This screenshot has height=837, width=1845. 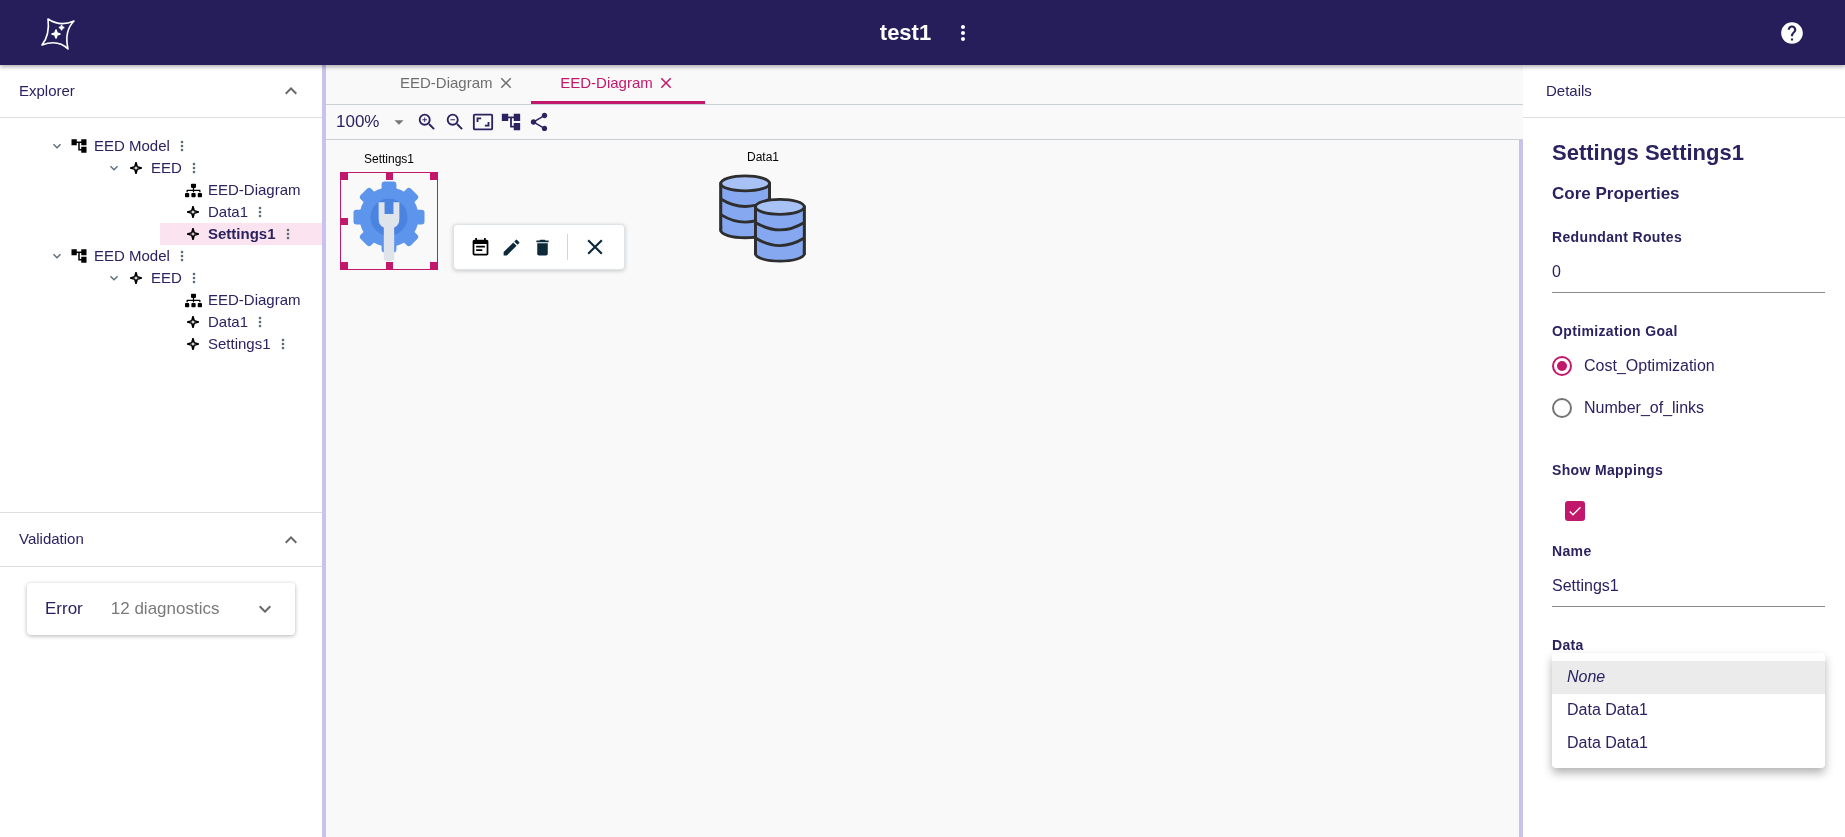 What do you see at coordinates (1575, 510) in the screenshot?
I see `checkbox` at bounding box center [1575, 510].